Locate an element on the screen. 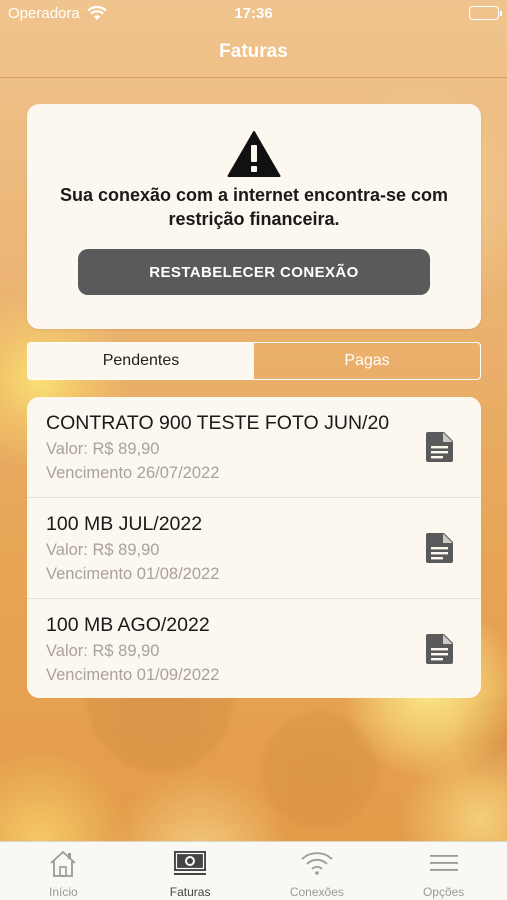 This screenshot has height=900, width=507. invoice-status-segmented-control: Pendentes Pagas is located at coordinates (254, 361).